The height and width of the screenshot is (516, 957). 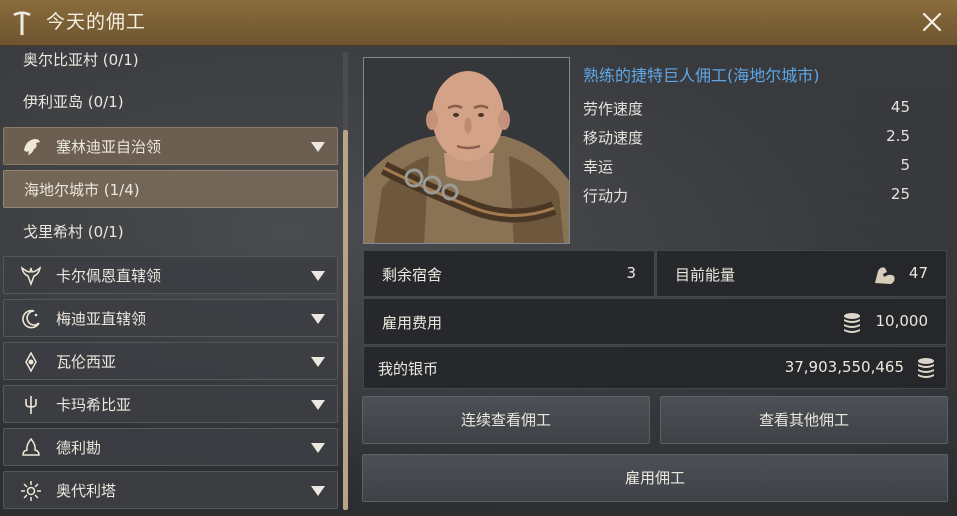 I want to click on stat-work-speed-label: 劳作速度, so click(x=613, y=109).